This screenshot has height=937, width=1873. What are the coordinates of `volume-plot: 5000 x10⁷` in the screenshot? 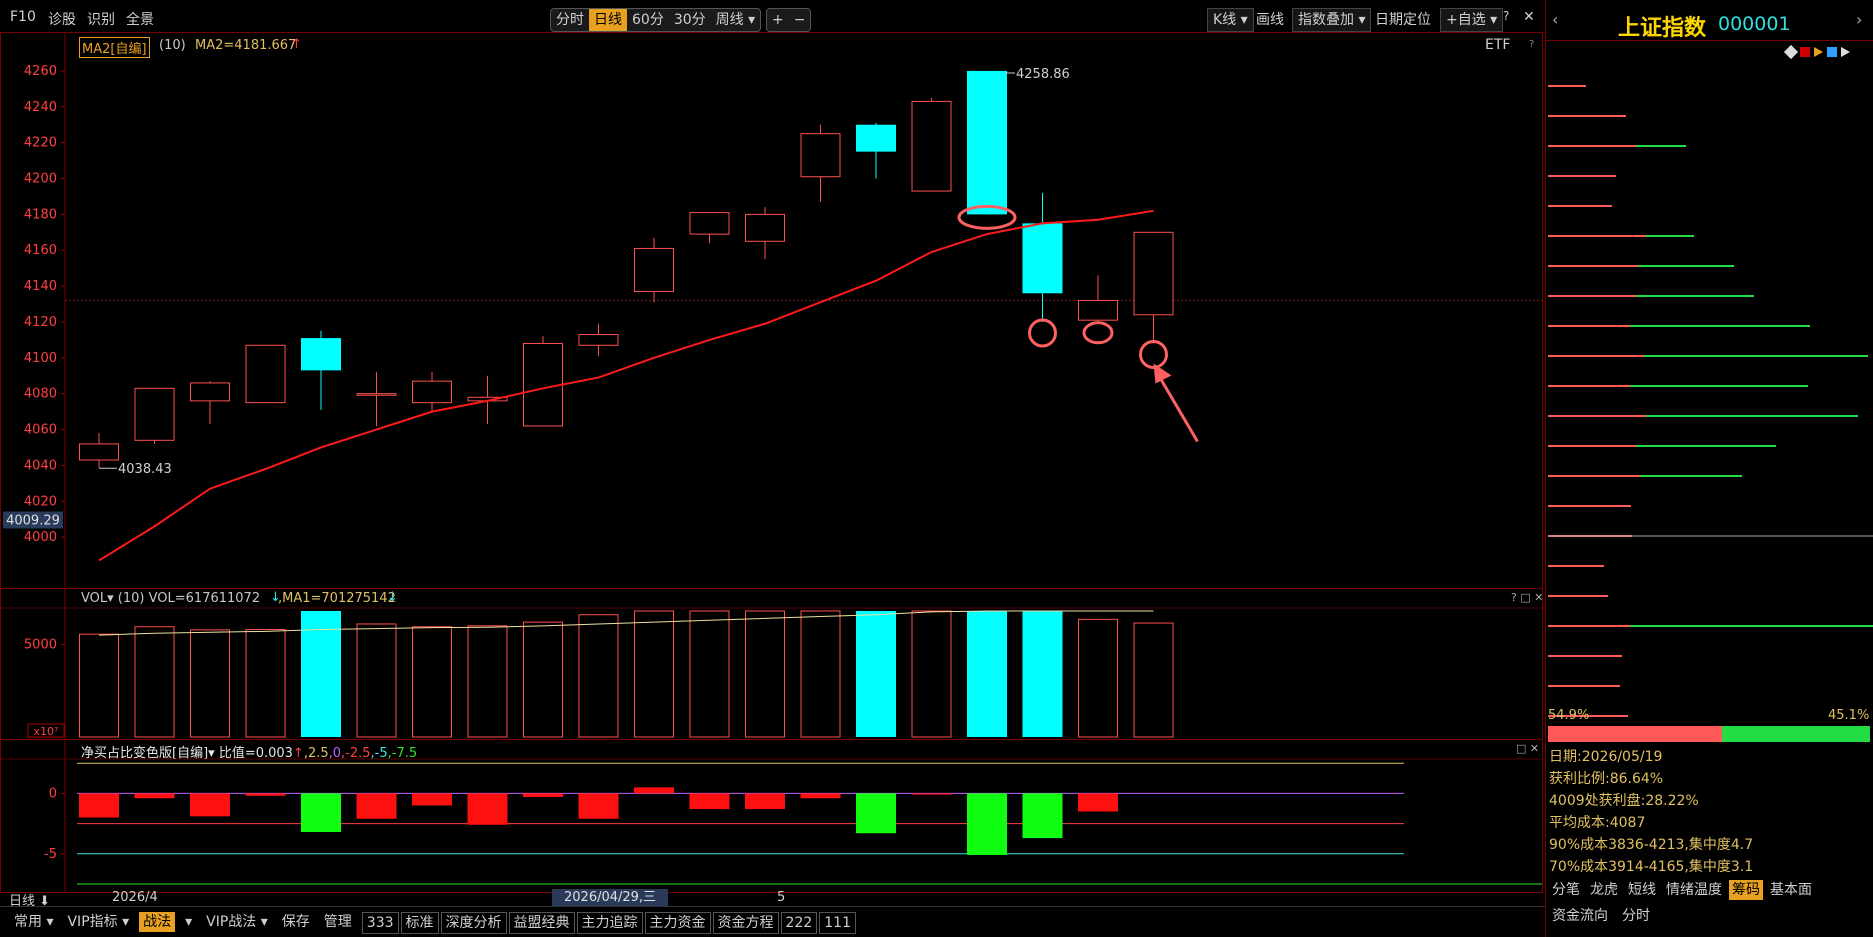 It's located at (771, 664).